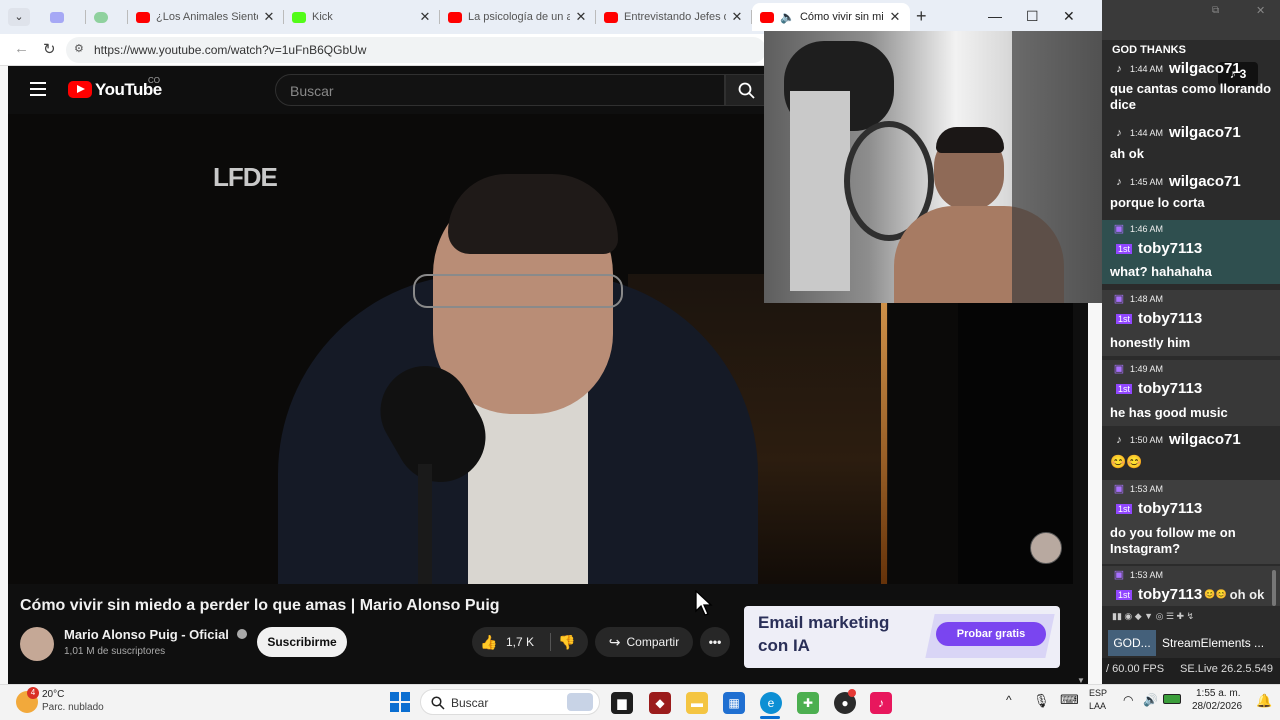 The width and height of the screenshot is (1280, 720). I want to click on twitch-icon: ▣, so click(1119, 299).